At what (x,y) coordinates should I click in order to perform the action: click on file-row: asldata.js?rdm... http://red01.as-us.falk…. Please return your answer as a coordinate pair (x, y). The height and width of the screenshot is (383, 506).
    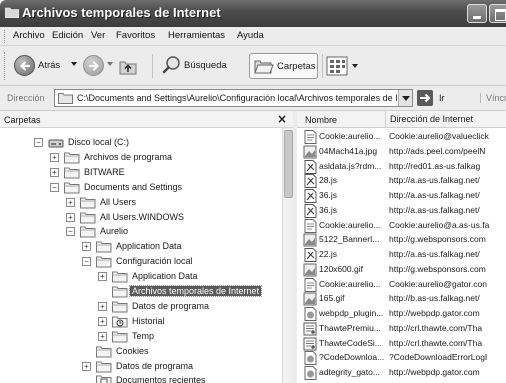
    Looking at the image, I should click on (401, 166).